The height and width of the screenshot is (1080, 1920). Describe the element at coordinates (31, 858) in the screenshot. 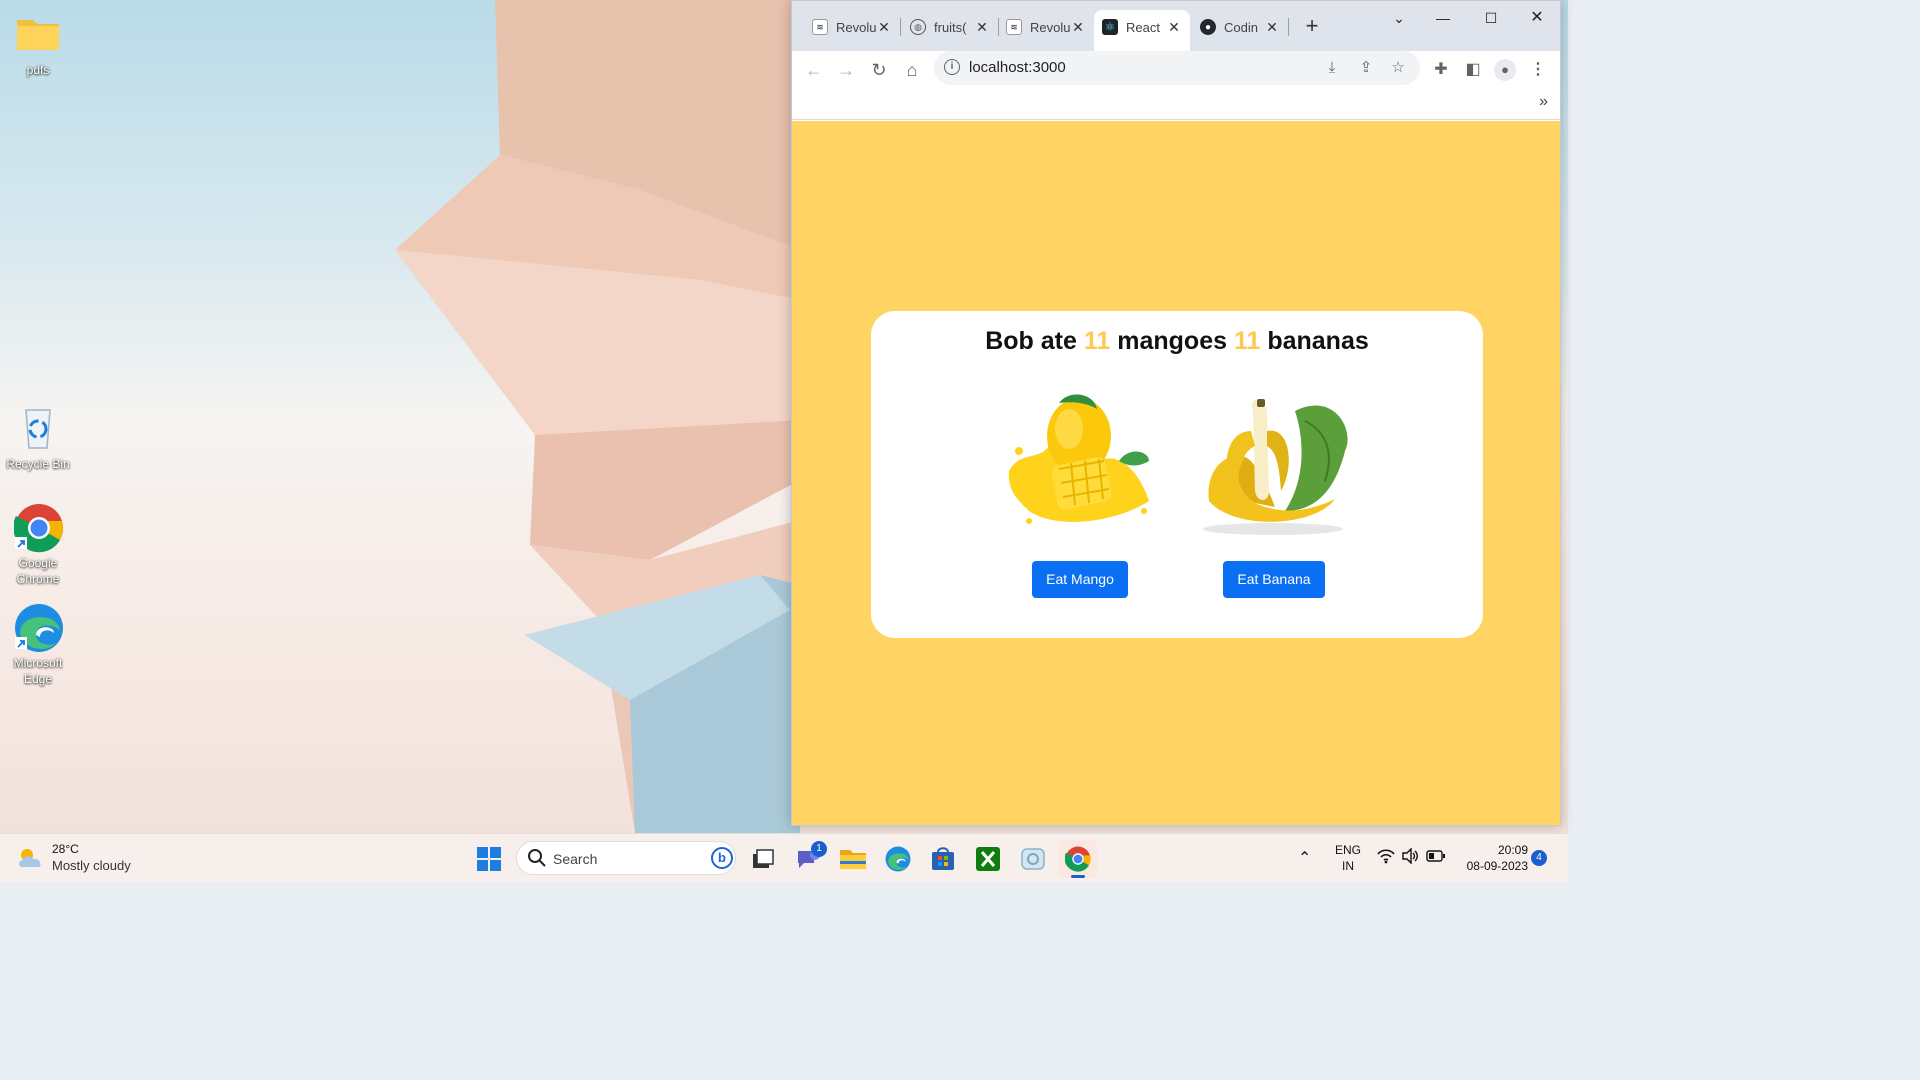

I see `weather-cloud-icon` at that location.